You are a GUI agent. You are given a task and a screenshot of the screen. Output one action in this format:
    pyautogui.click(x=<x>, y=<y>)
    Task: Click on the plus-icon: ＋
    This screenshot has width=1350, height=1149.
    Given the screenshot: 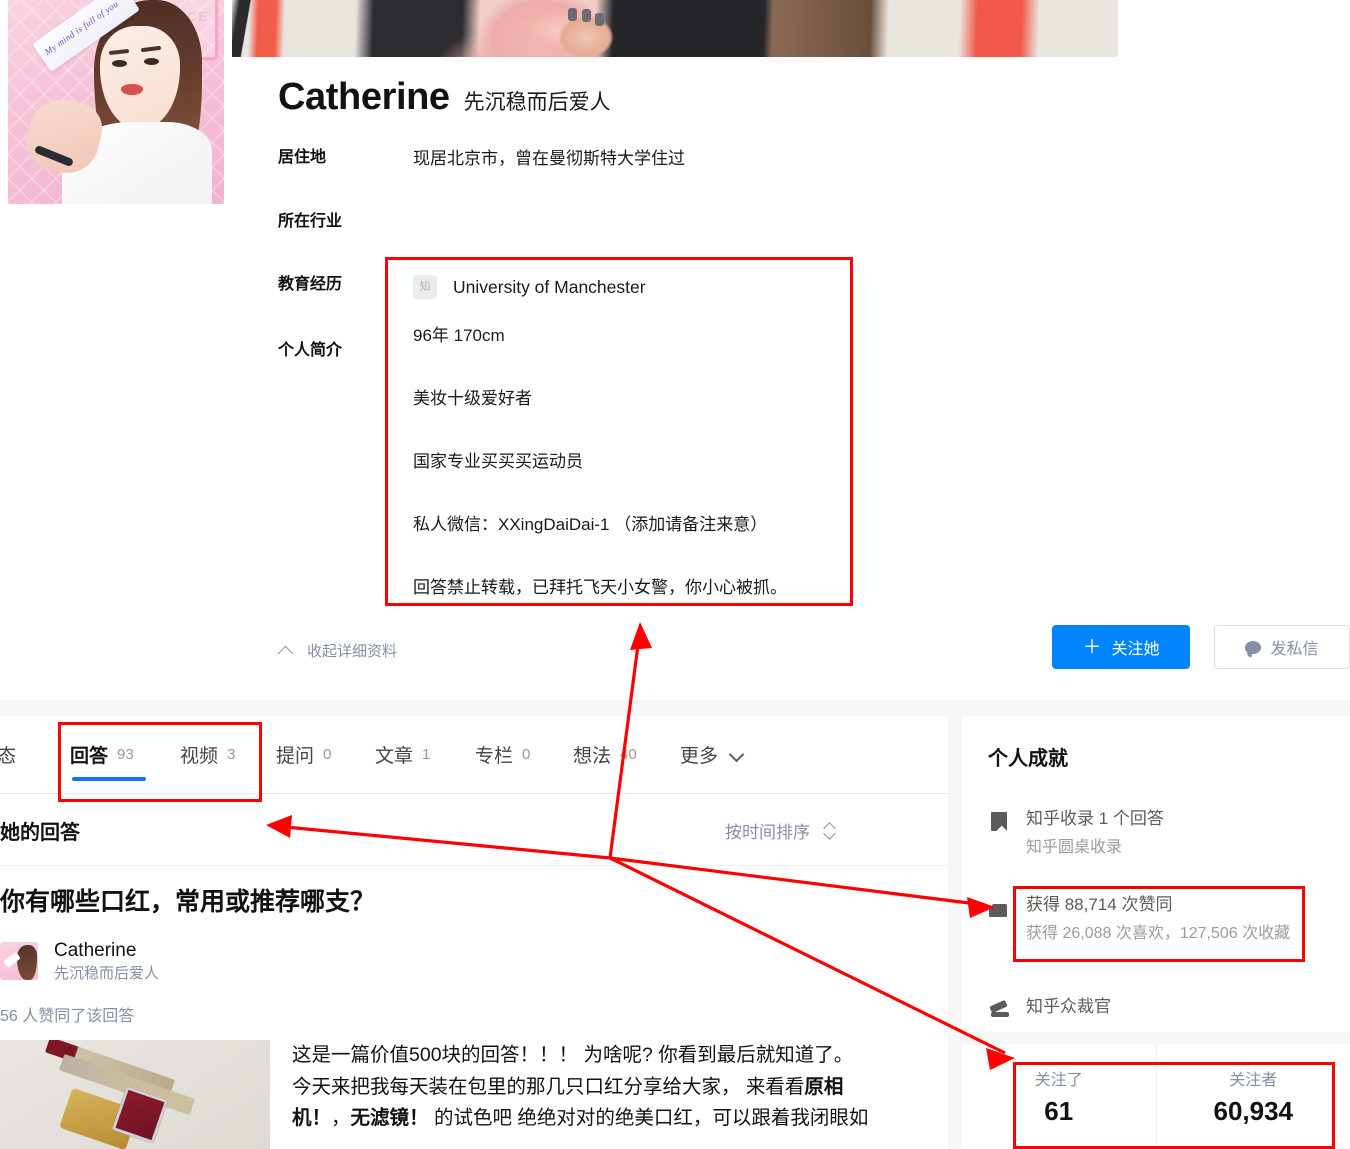 What is the action you would take?
    pyautogui.click(x=1092, y=647)
    